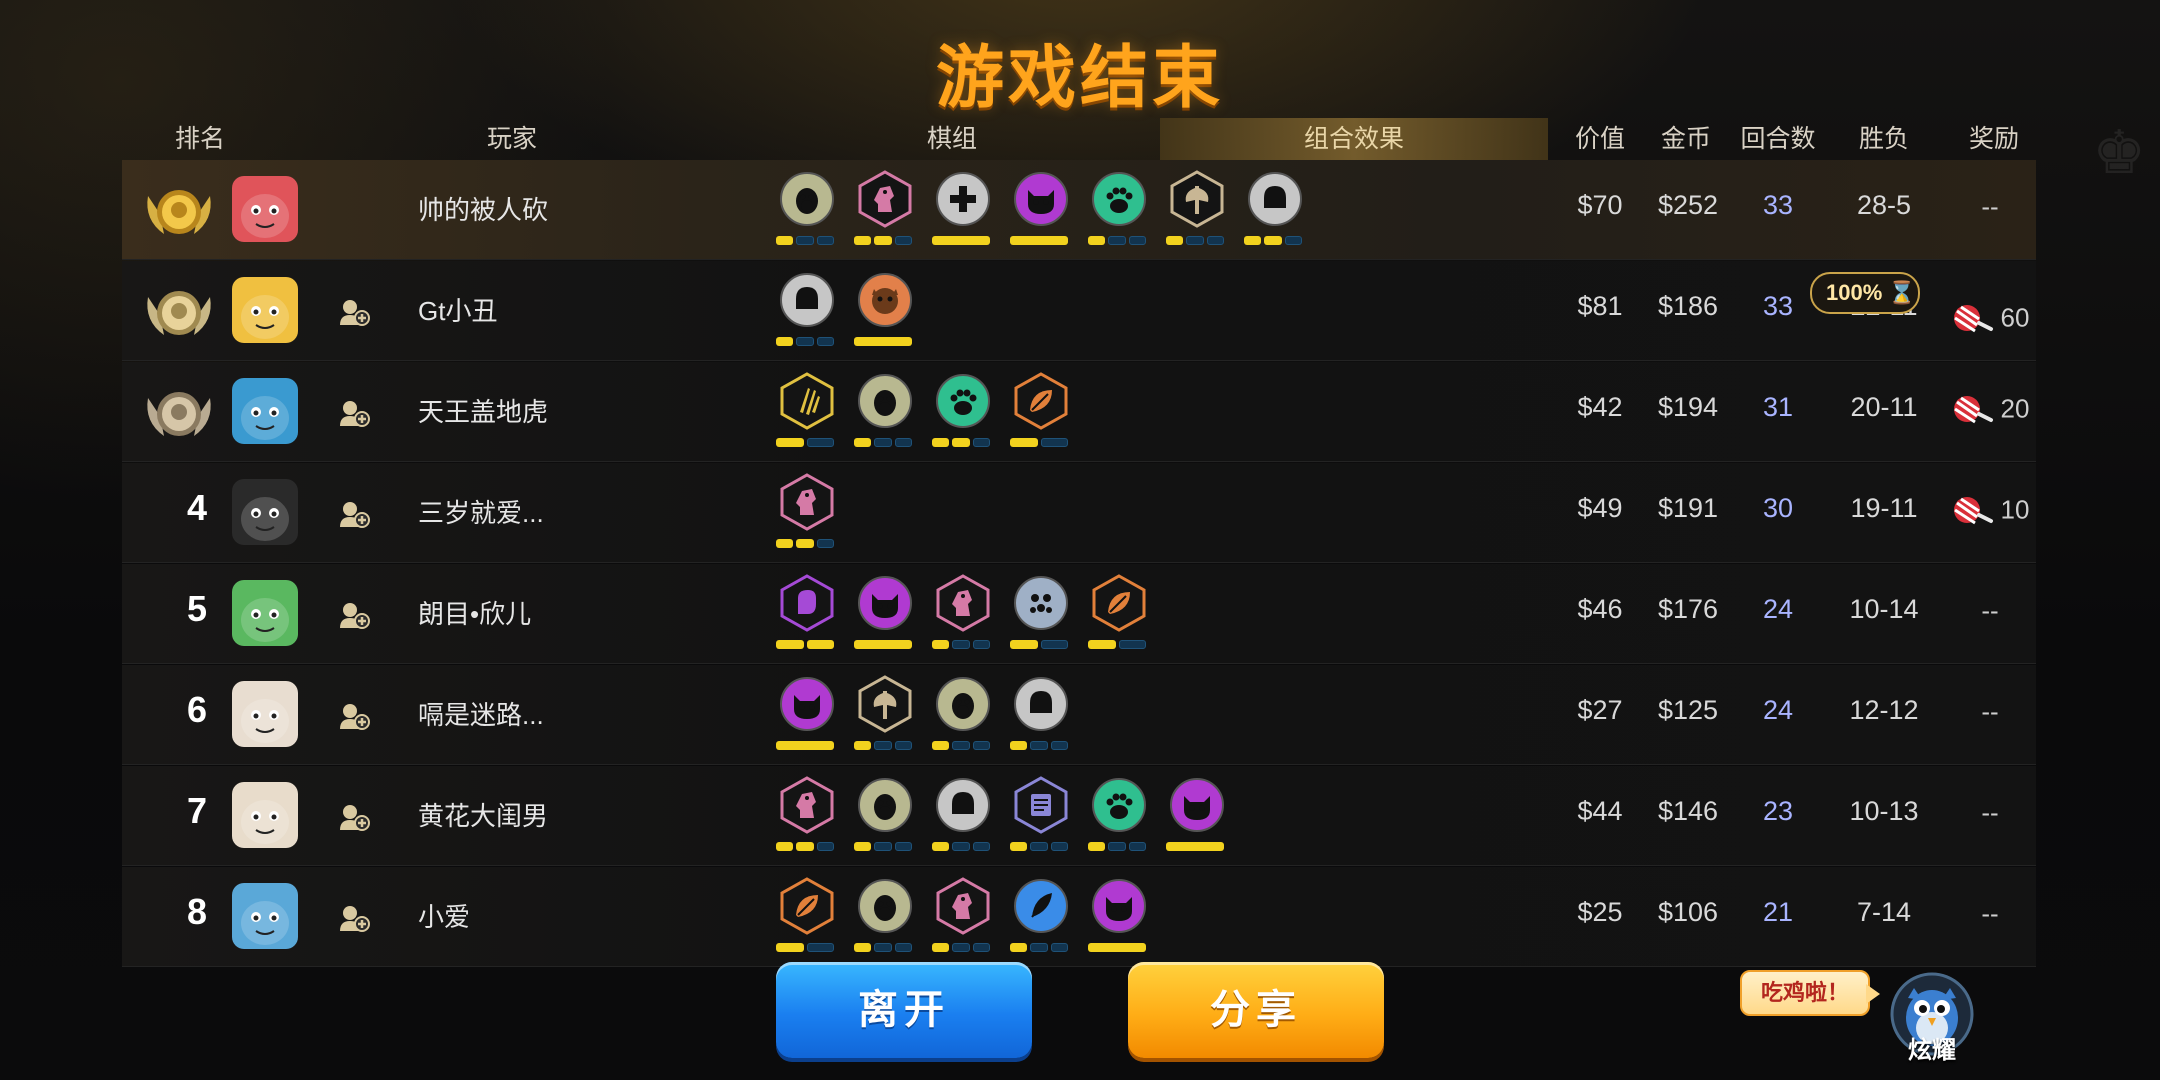 The image size is (2160, 1080). What do you see at coordinates (1354, 139) in the screenshot?
I see `tab-combo-effect: 组合效果` at bounding box center [1354, 139].